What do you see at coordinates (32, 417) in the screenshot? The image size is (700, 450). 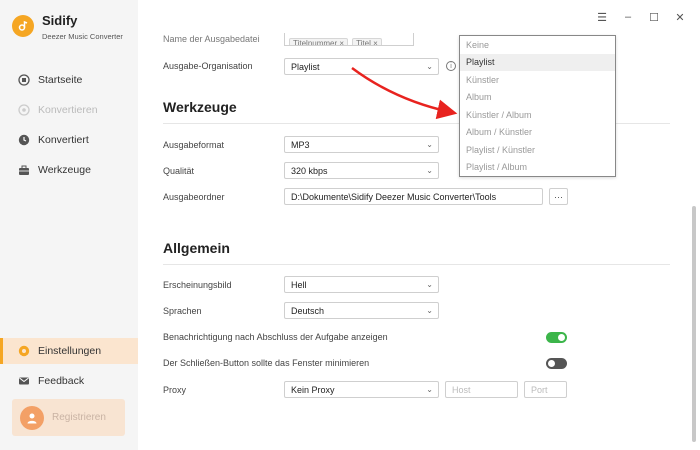 I see `avatar-icon` at bounding box center [32, 417].